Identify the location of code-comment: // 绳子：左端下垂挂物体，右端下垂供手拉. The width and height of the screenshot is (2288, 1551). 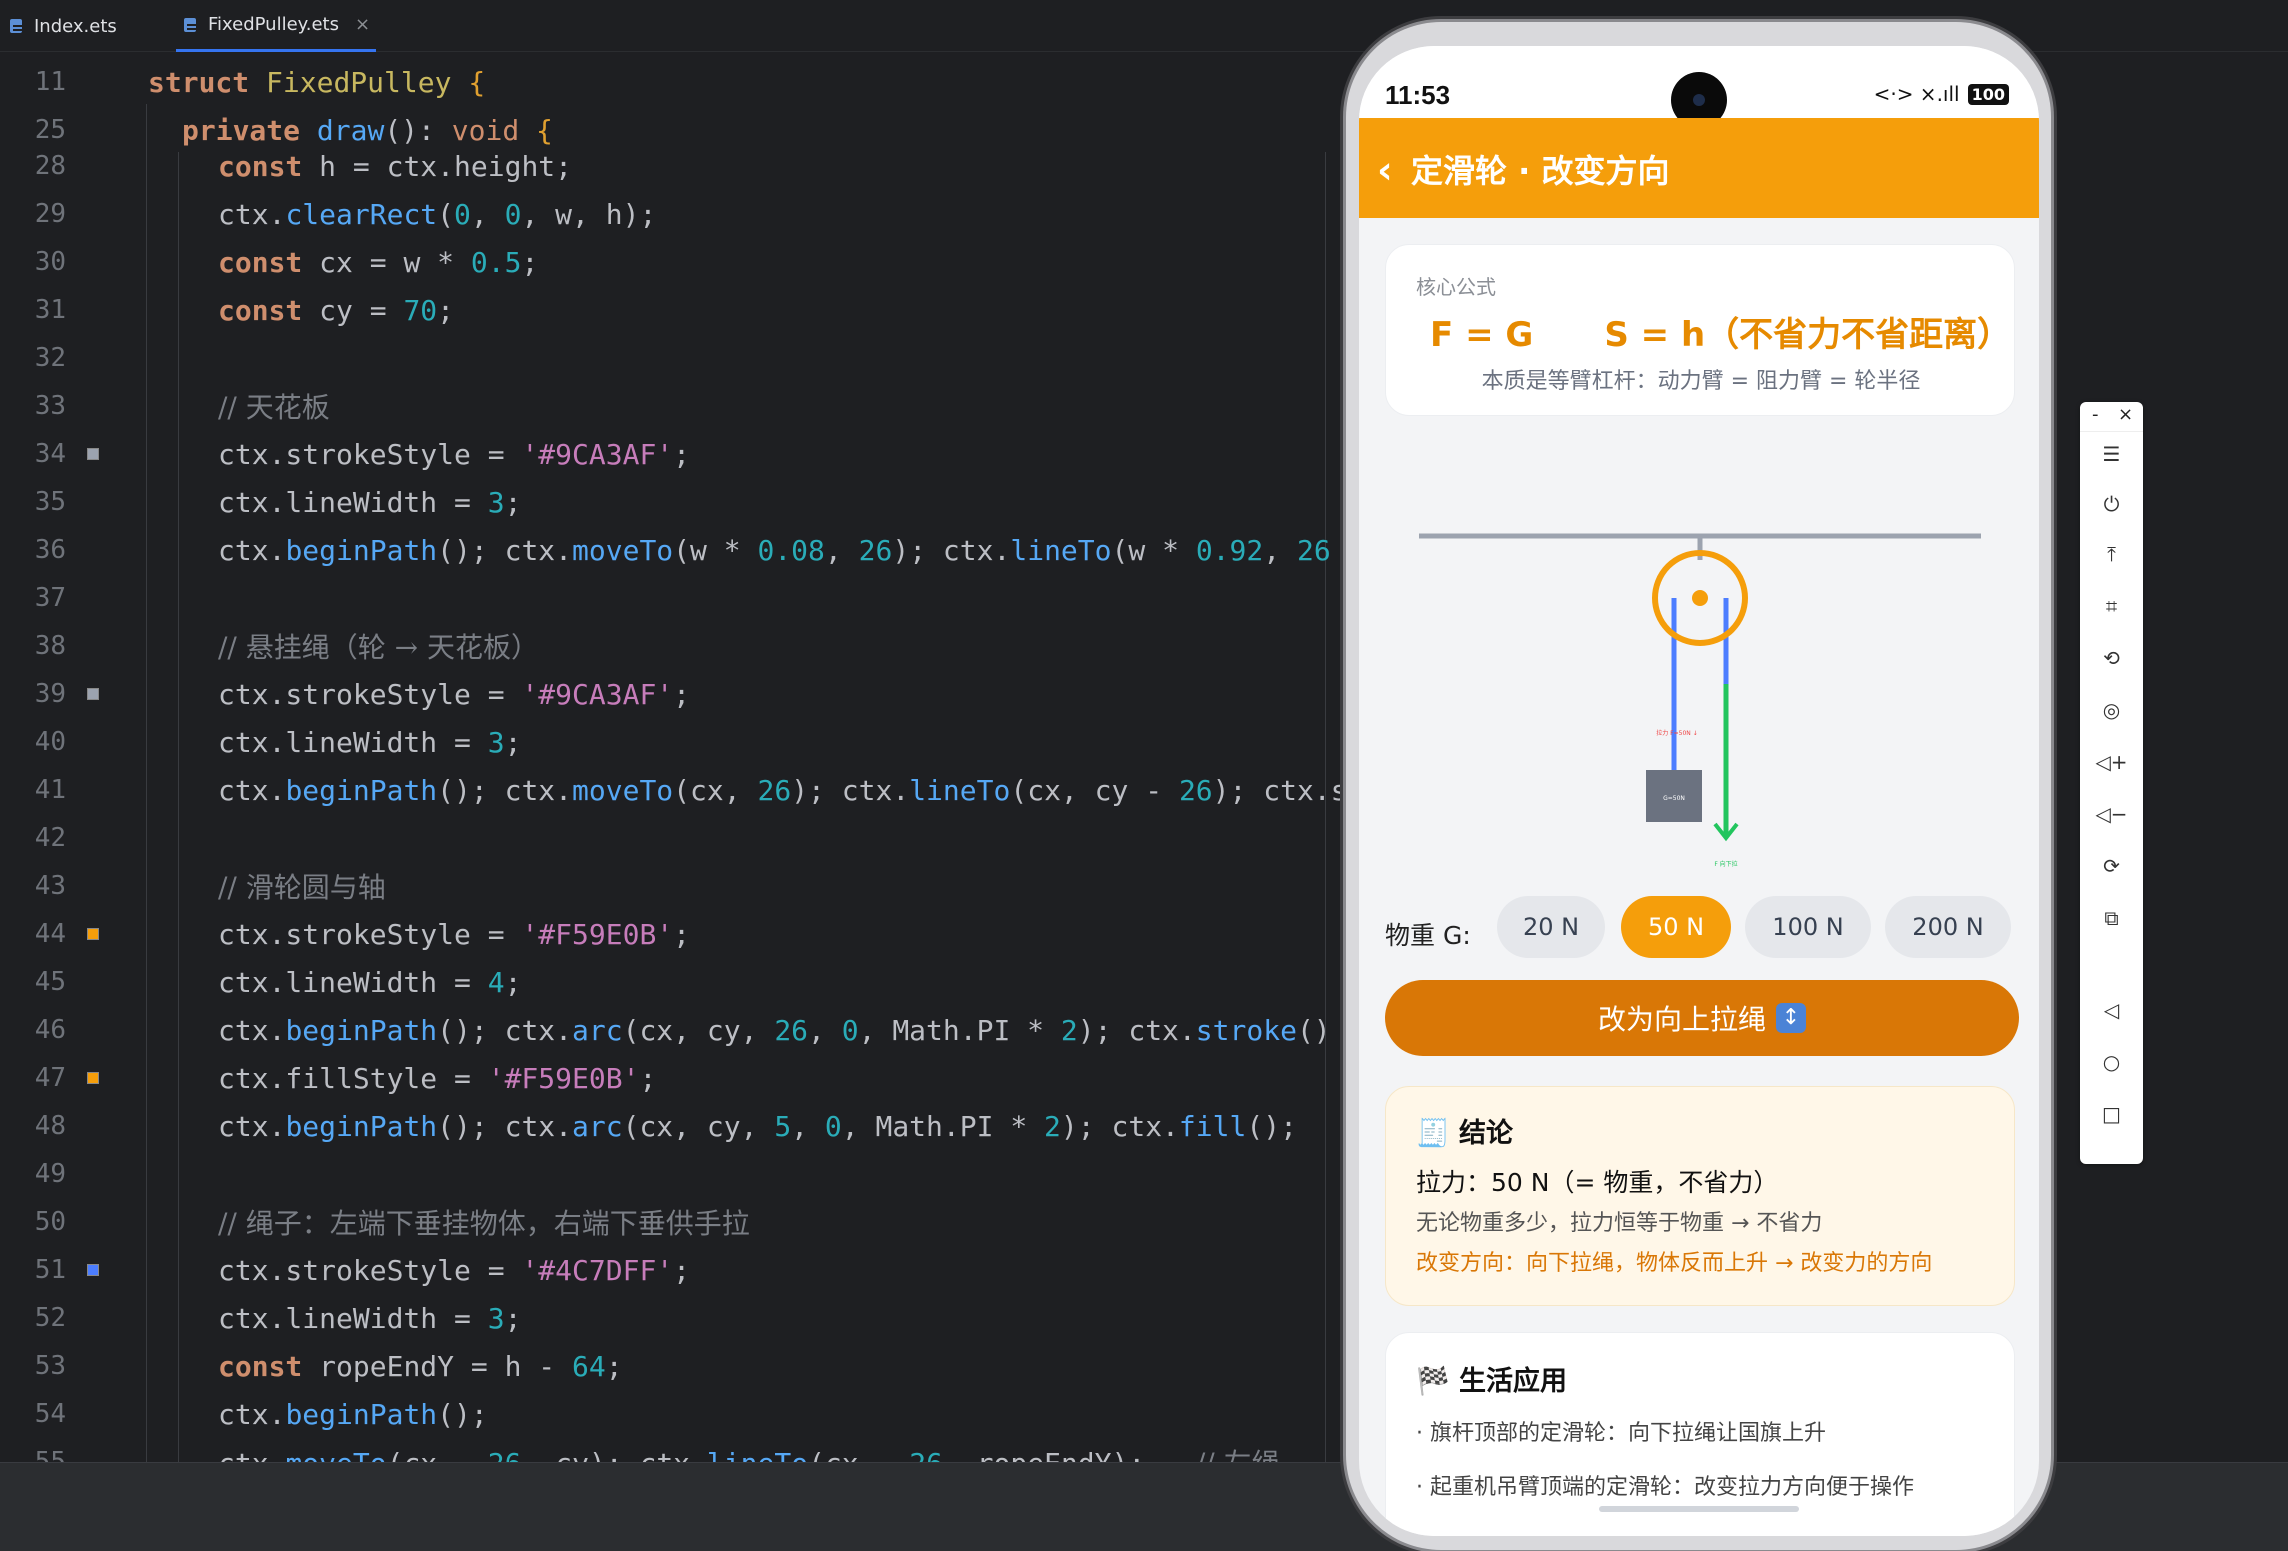
(484, 1223).